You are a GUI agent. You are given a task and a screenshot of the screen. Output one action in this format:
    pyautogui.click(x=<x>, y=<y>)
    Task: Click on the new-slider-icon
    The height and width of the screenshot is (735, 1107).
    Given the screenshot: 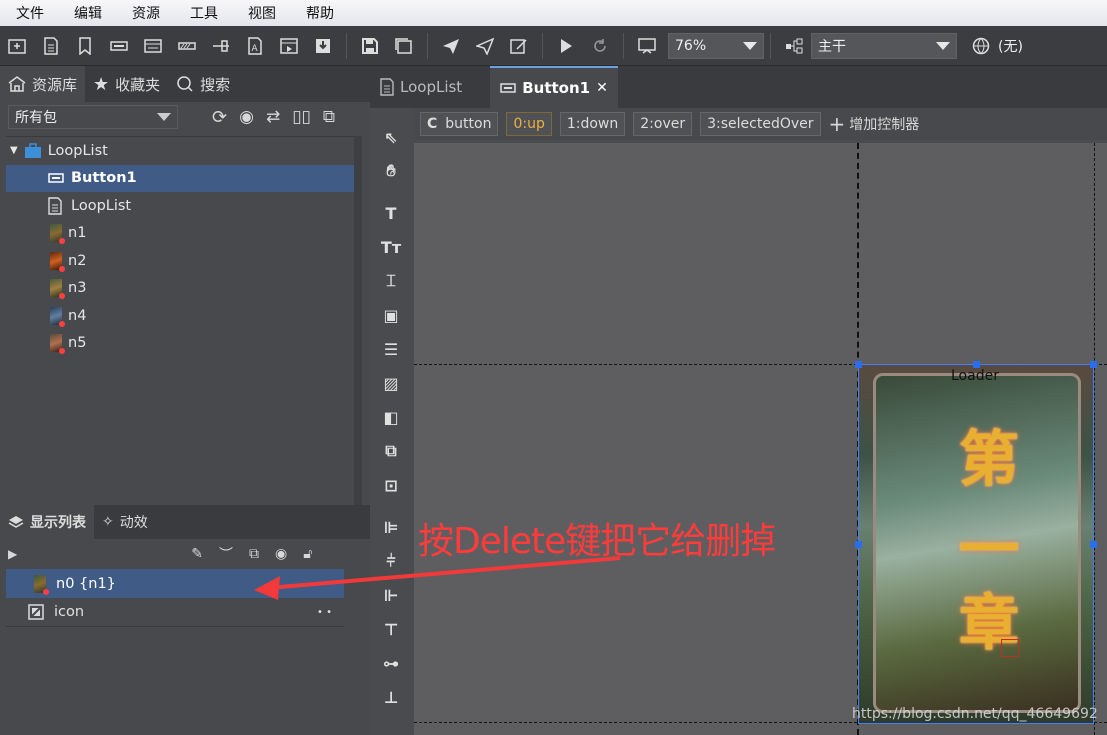 What is the action you would take?
    pyautogui.click(x=221, y=46)
    